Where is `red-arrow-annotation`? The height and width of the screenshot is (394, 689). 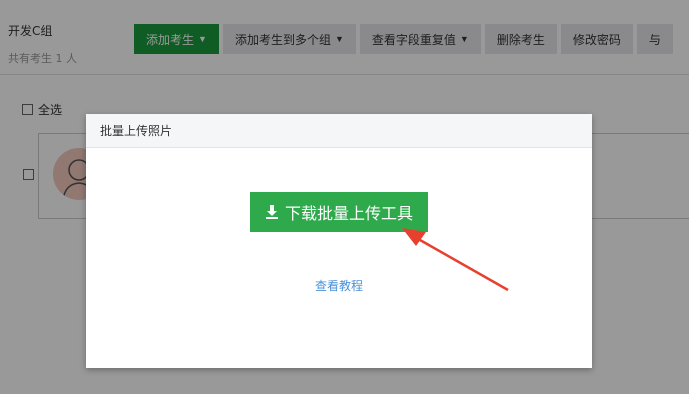 red-arrow-annotation is located at coordinates (455, 260).